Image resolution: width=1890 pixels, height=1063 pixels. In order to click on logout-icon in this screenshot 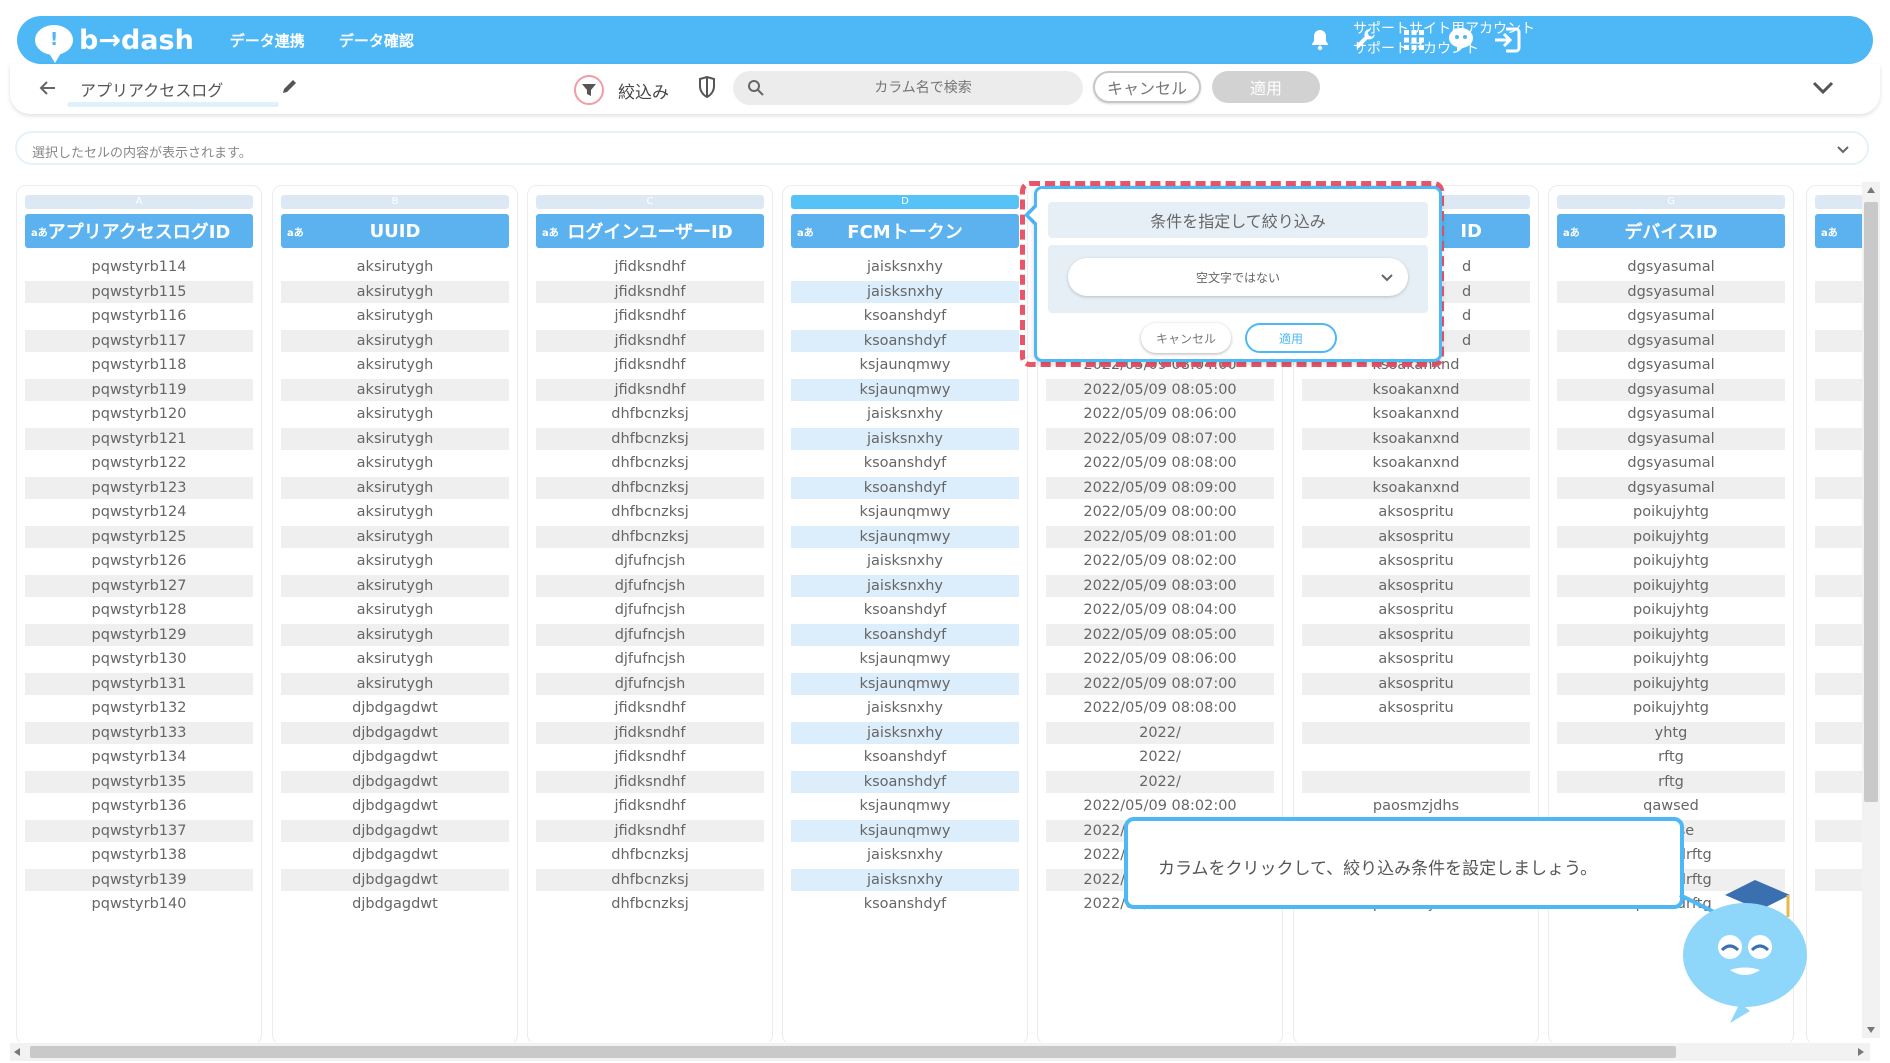, I will do `click(1507, 40)`.